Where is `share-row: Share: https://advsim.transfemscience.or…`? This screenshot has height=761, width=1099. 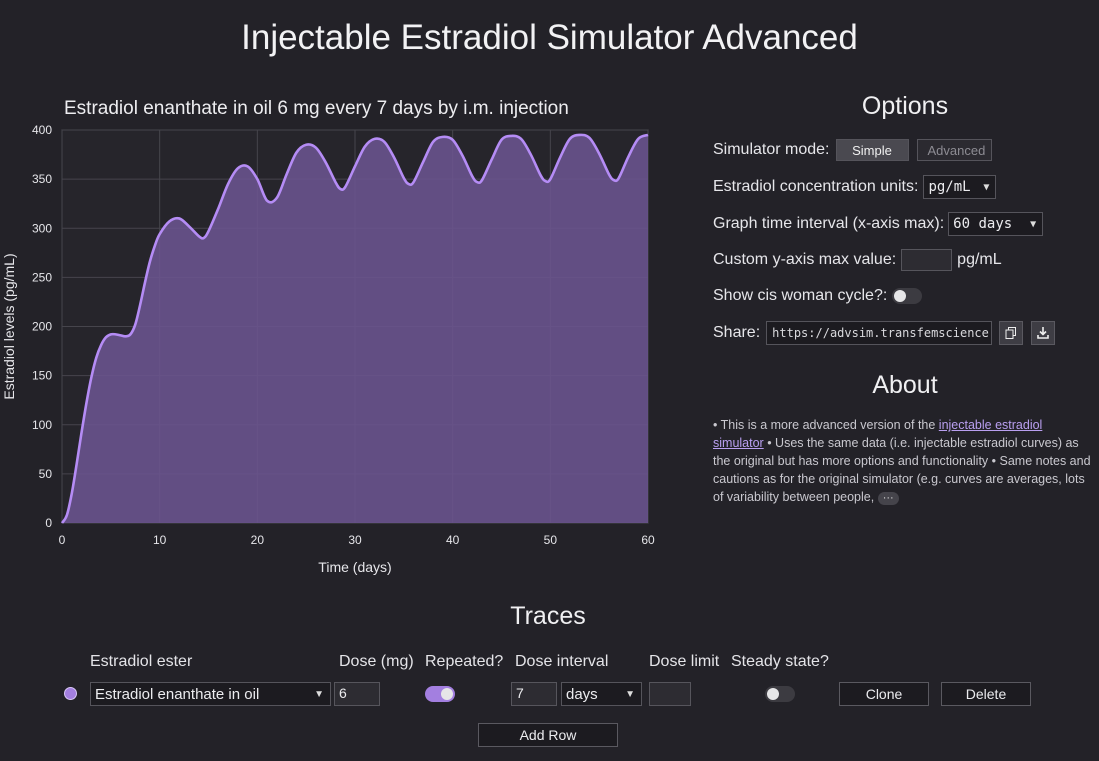 share-row: Share: https://advsim.transfemscience.or… is located at coordinates (884, 333).